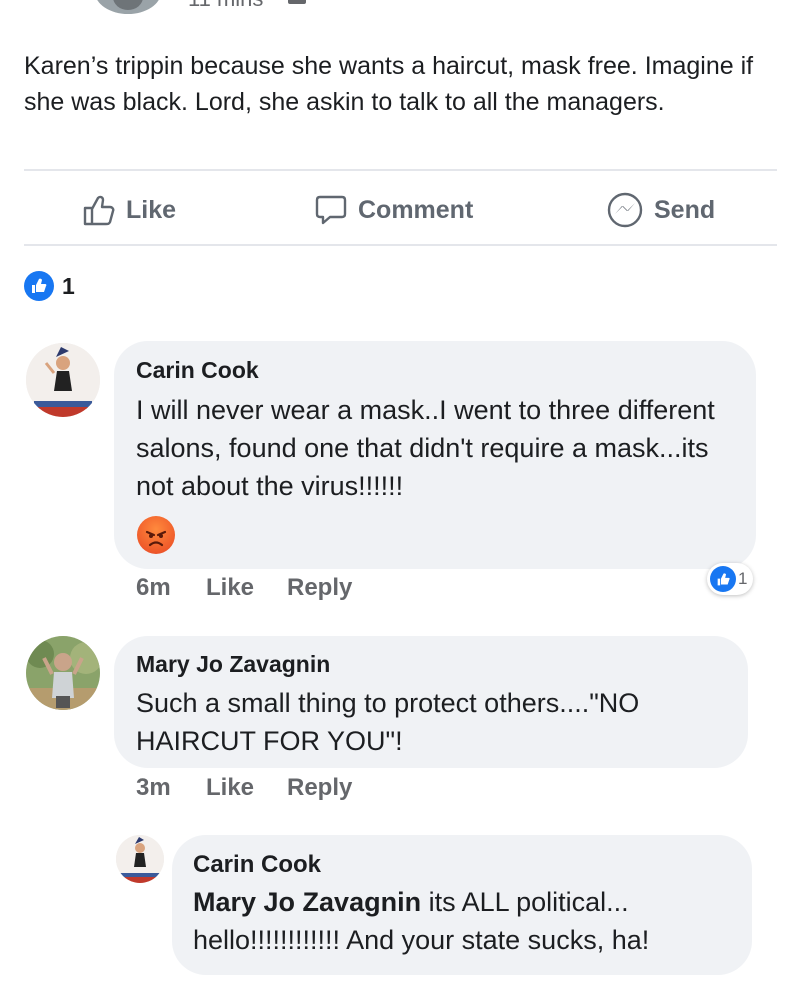  What do you see at coordinates (233, 664) in the screenshot?
I see `commenter-name: Mary Jo Zavagnin` at bounding box center [233, 664].